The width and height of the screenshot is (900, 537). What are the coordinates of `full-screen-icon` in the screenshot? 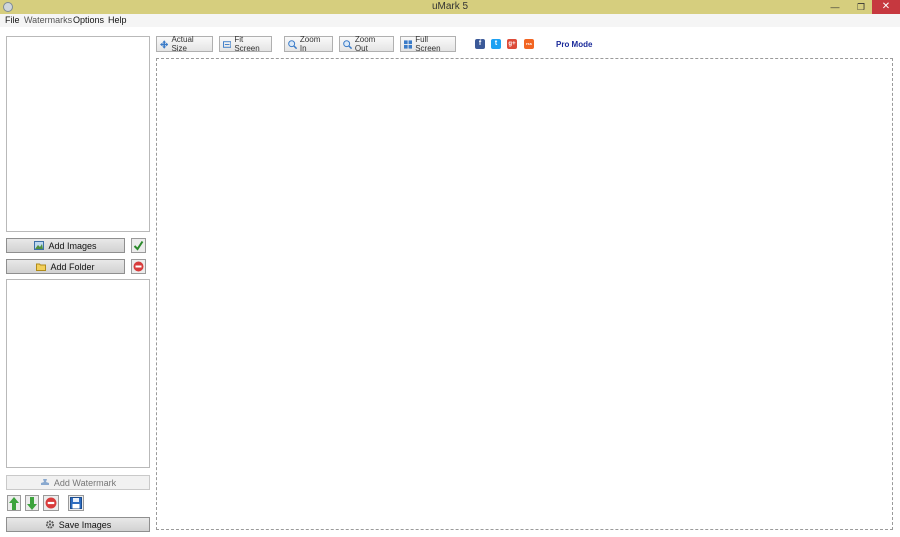 It's located at (408, 44).